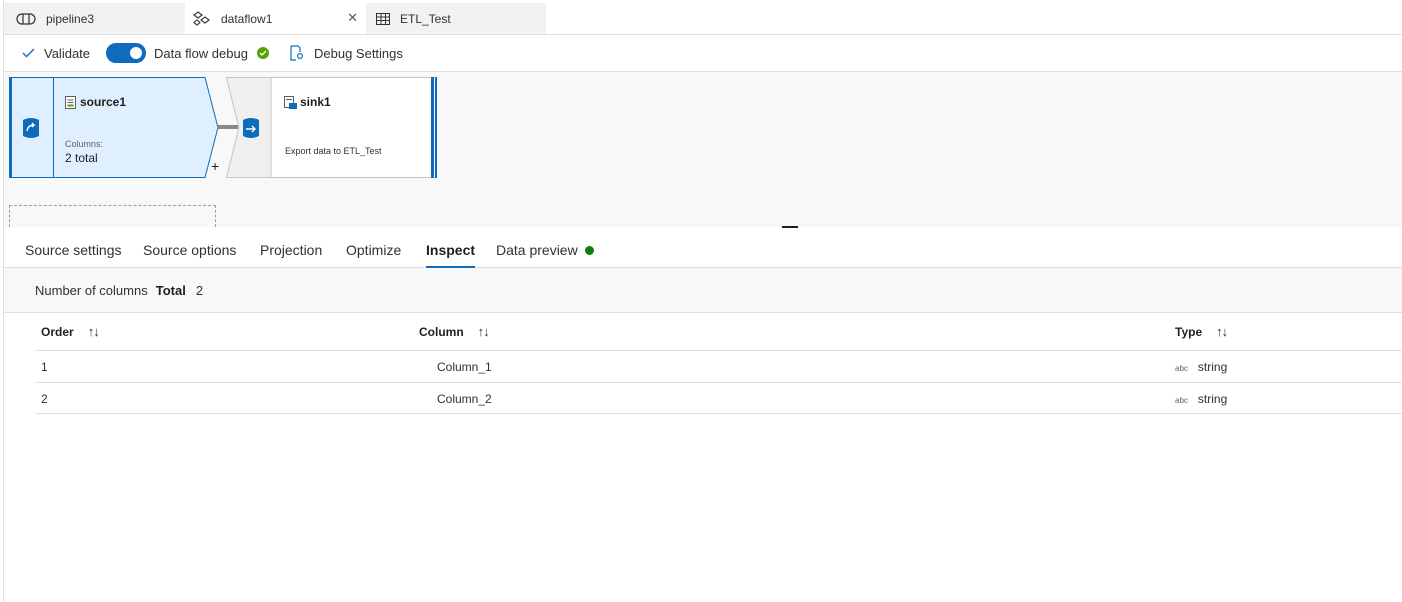  I want to click on sink-type-icon, so click(251, 129).